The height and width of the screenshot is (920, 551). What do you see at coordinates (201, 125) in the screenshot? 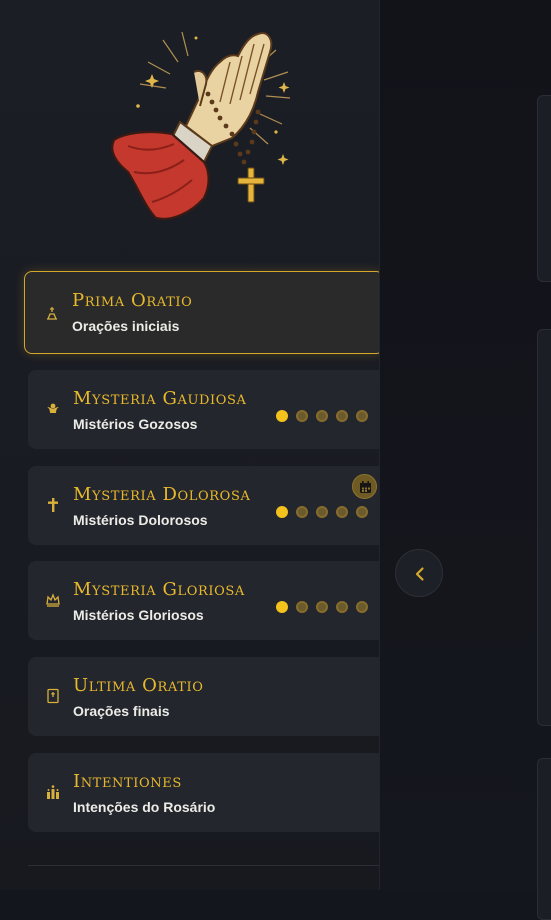
I see `praying-hands-with-rosary-icon` at bounding box center [201, 125].